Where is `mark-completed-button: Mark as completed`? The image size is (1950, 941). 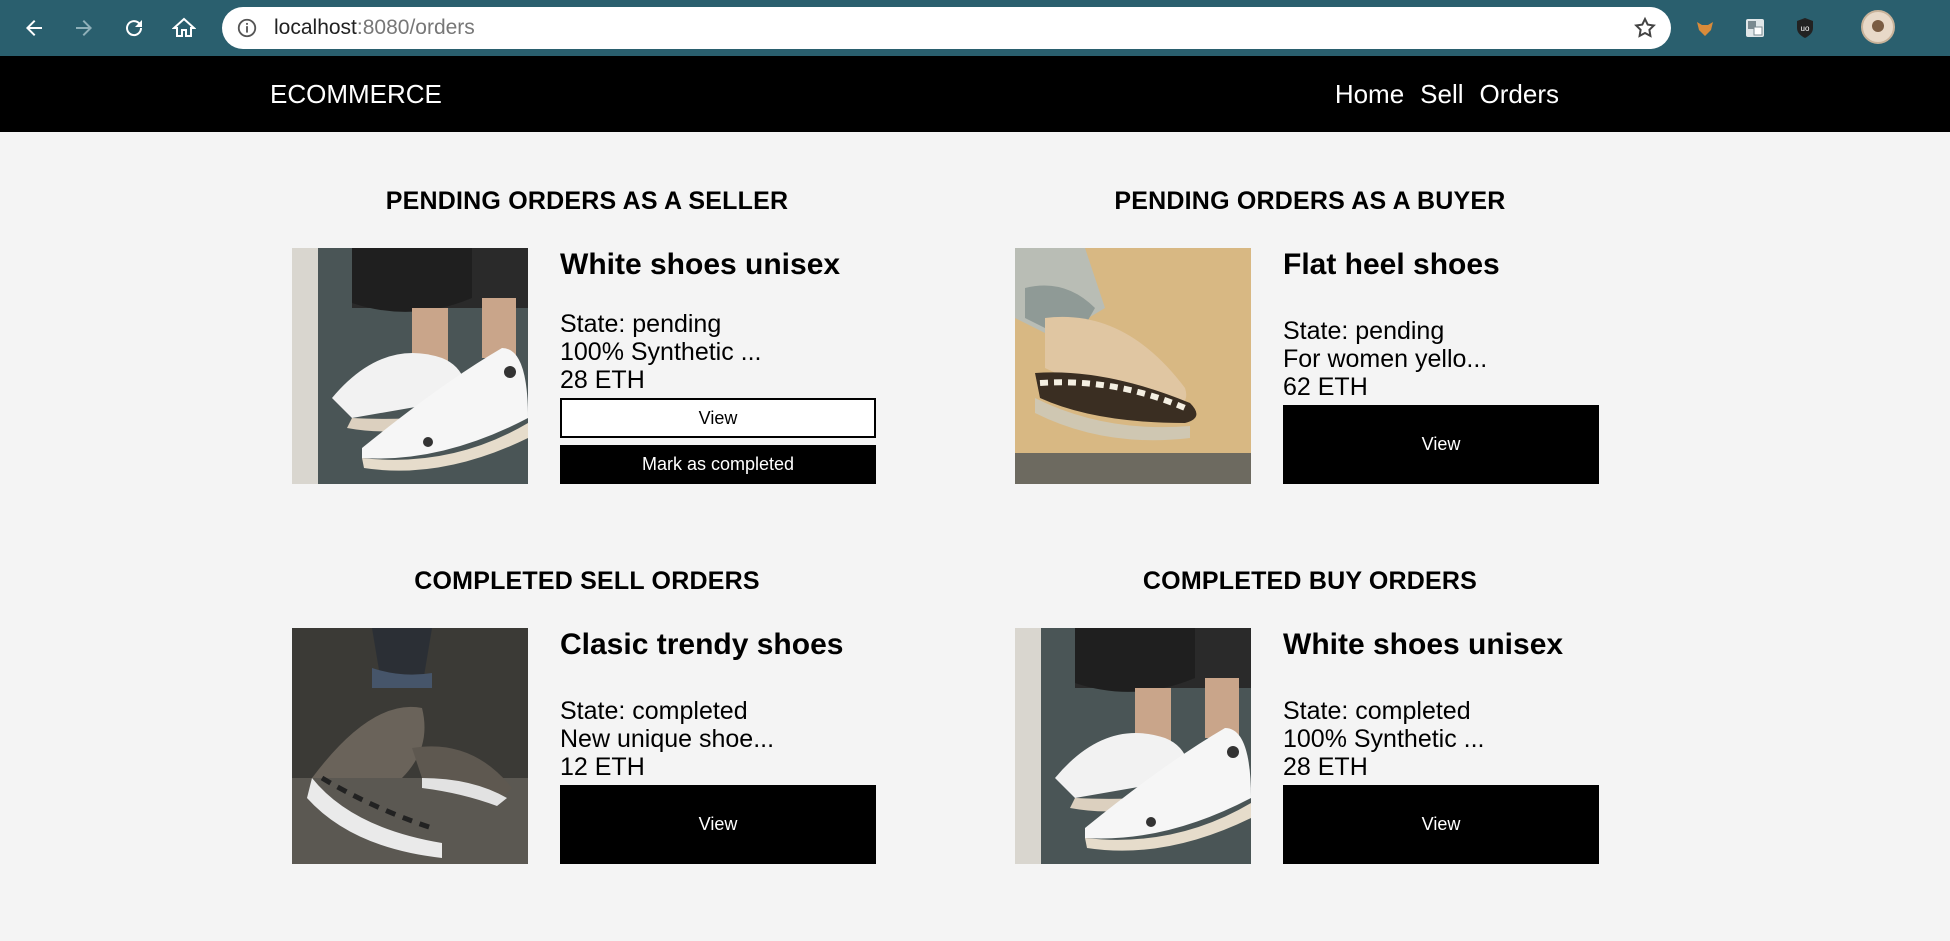
mark-completed-button: Mark as completed is located at coordinates (718, 464).